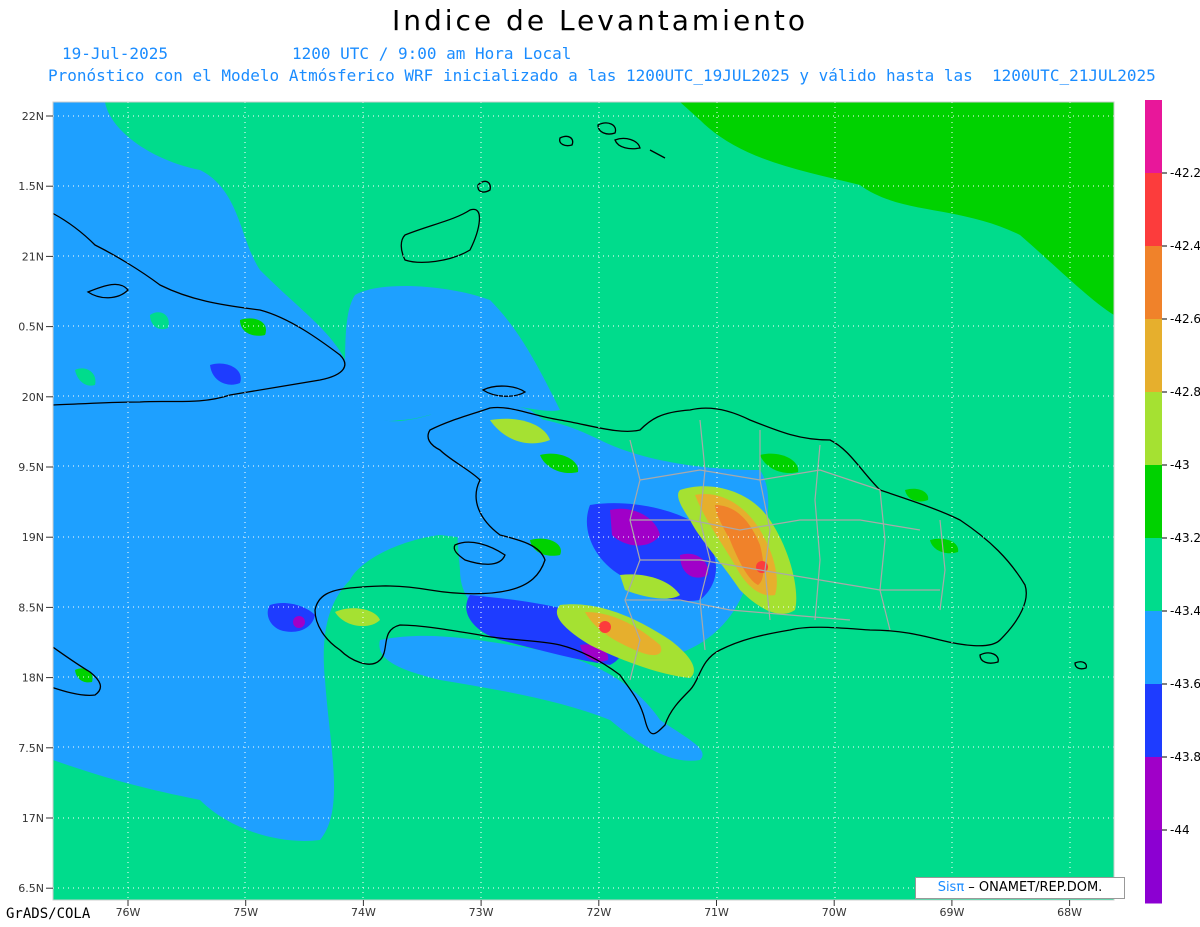 The image size is (1200, 927). What do you see at coordinates (716, 912) in the screenshot?
I see `lon-label: 71W` at bounding box center [716, 912].